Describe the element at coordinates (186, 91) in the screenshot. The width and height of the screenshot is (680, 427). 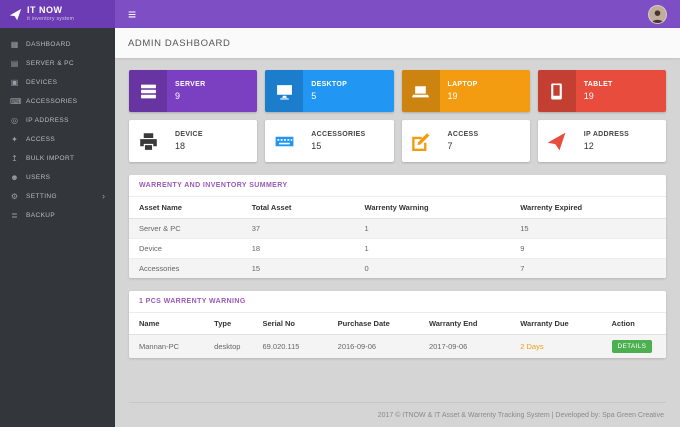
I see `stat-card-body: SERVER 9` at that location.